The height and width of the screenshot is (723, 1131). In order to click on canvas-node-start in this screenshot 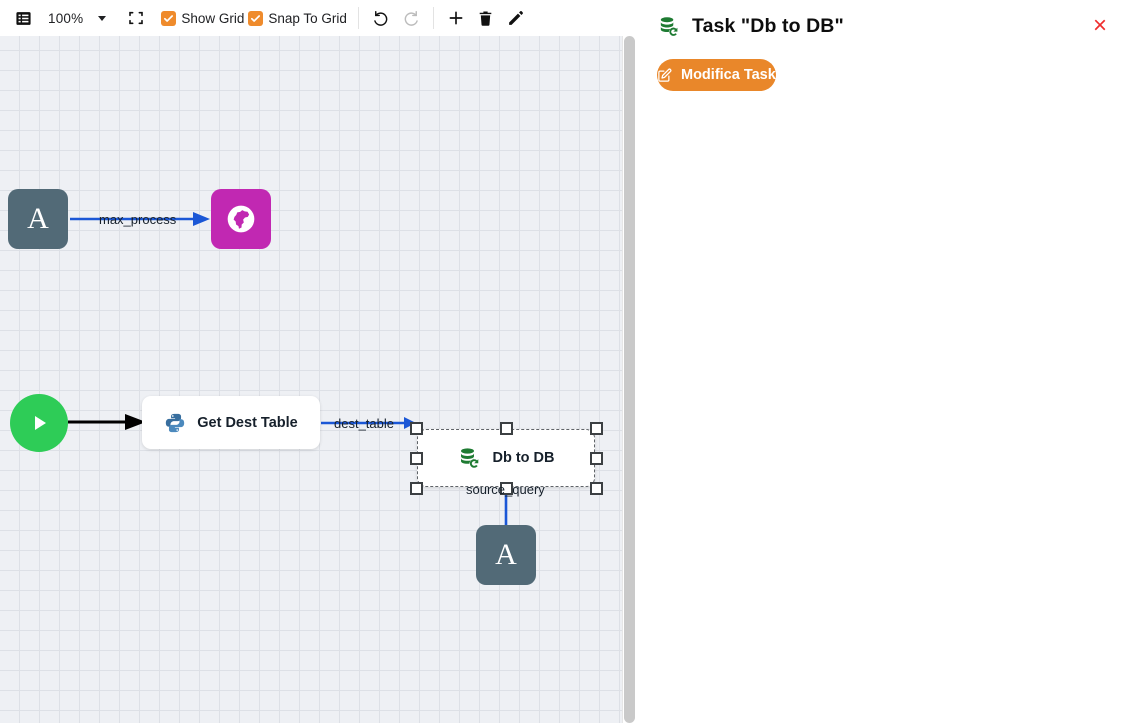, I will do `click(39, 423)`.